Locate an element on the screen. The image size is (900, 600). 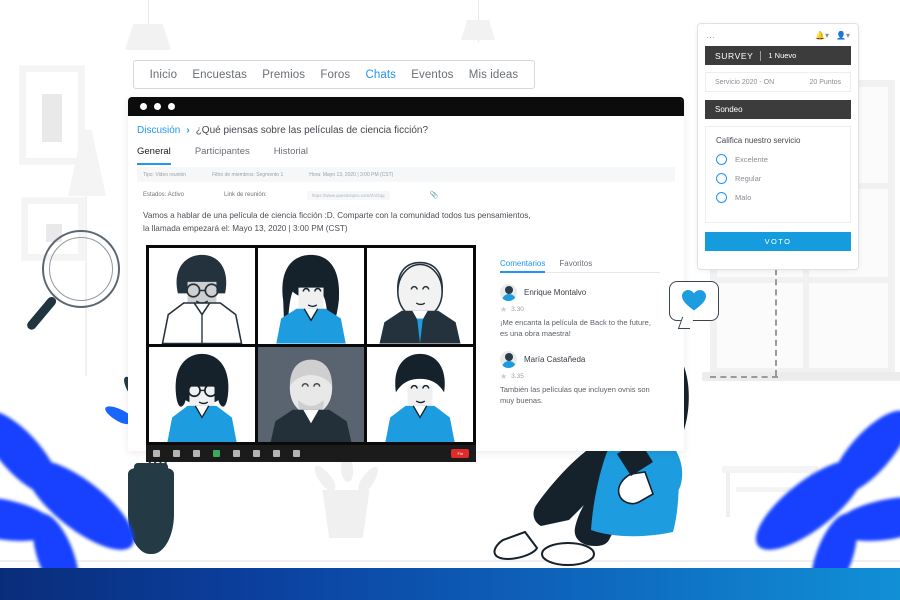
meta-type: Tipo: Video reunión is located at coordinates (165, 174).